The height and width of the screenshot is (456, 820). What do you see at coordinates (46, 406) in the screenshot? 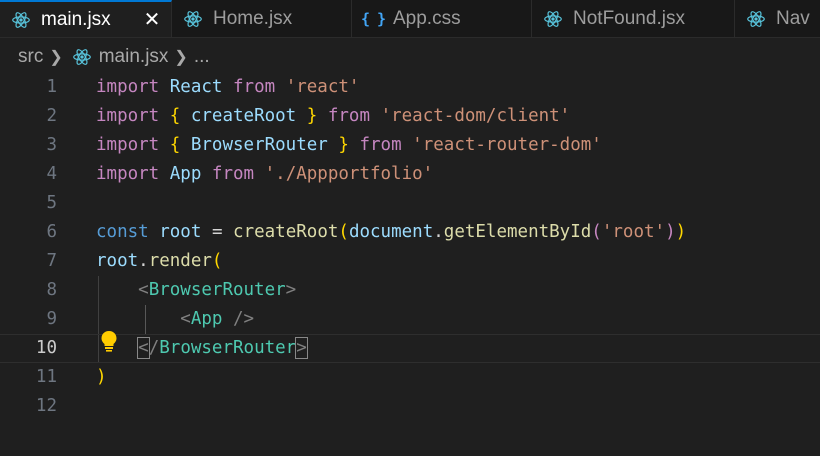
I see `line-number: 12` at bounding box center [46, 406].